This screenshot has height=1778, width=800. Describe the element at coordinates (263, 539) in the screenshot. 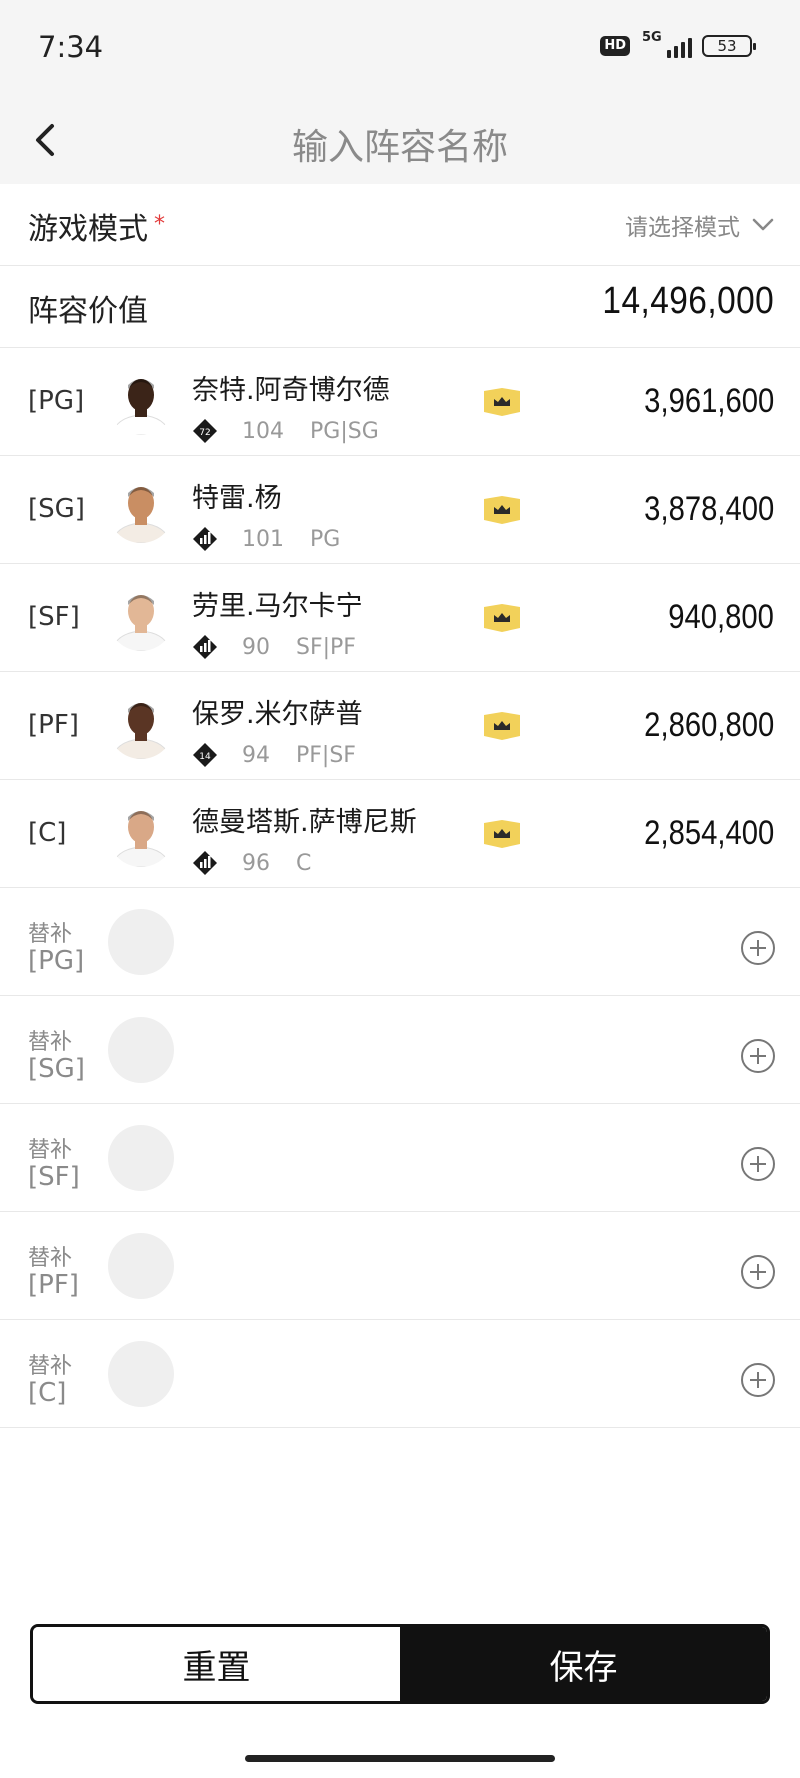

I see `player-ovr: 101` at that location.